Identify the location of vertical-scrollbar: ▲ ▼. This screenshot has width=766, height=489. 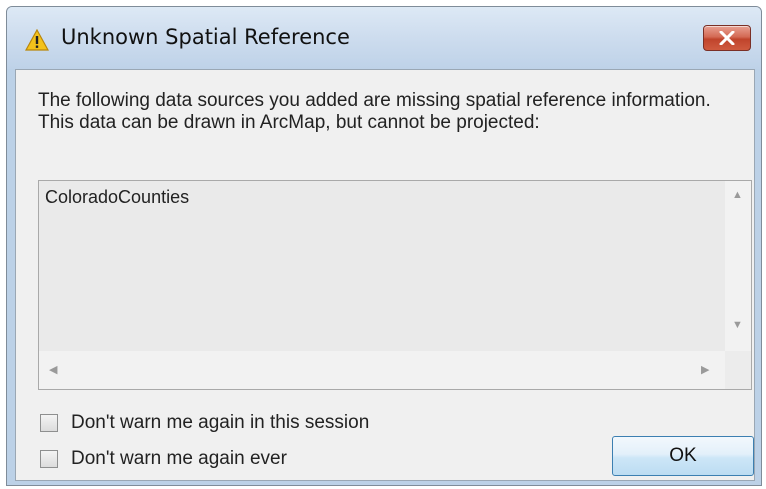
(738, 266).